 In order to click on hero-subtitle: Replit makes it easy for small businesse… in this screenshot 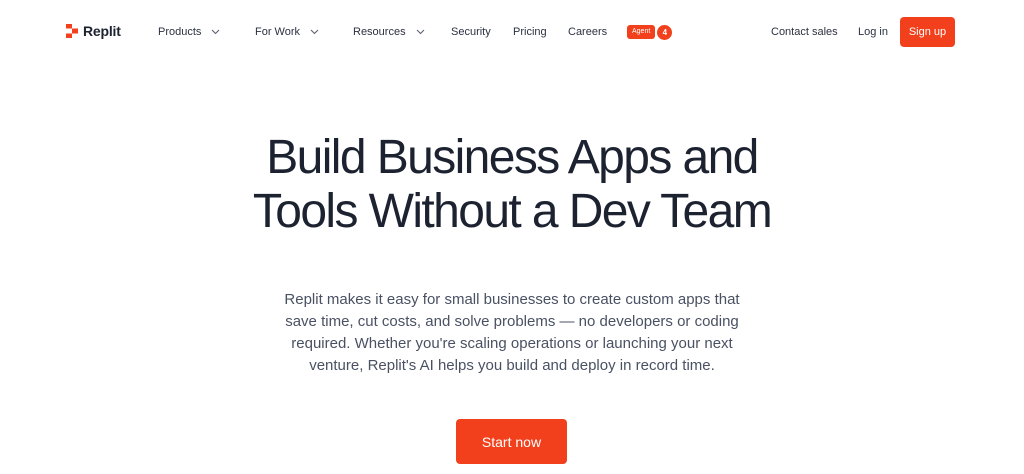, I will do `click(512, 332)`.